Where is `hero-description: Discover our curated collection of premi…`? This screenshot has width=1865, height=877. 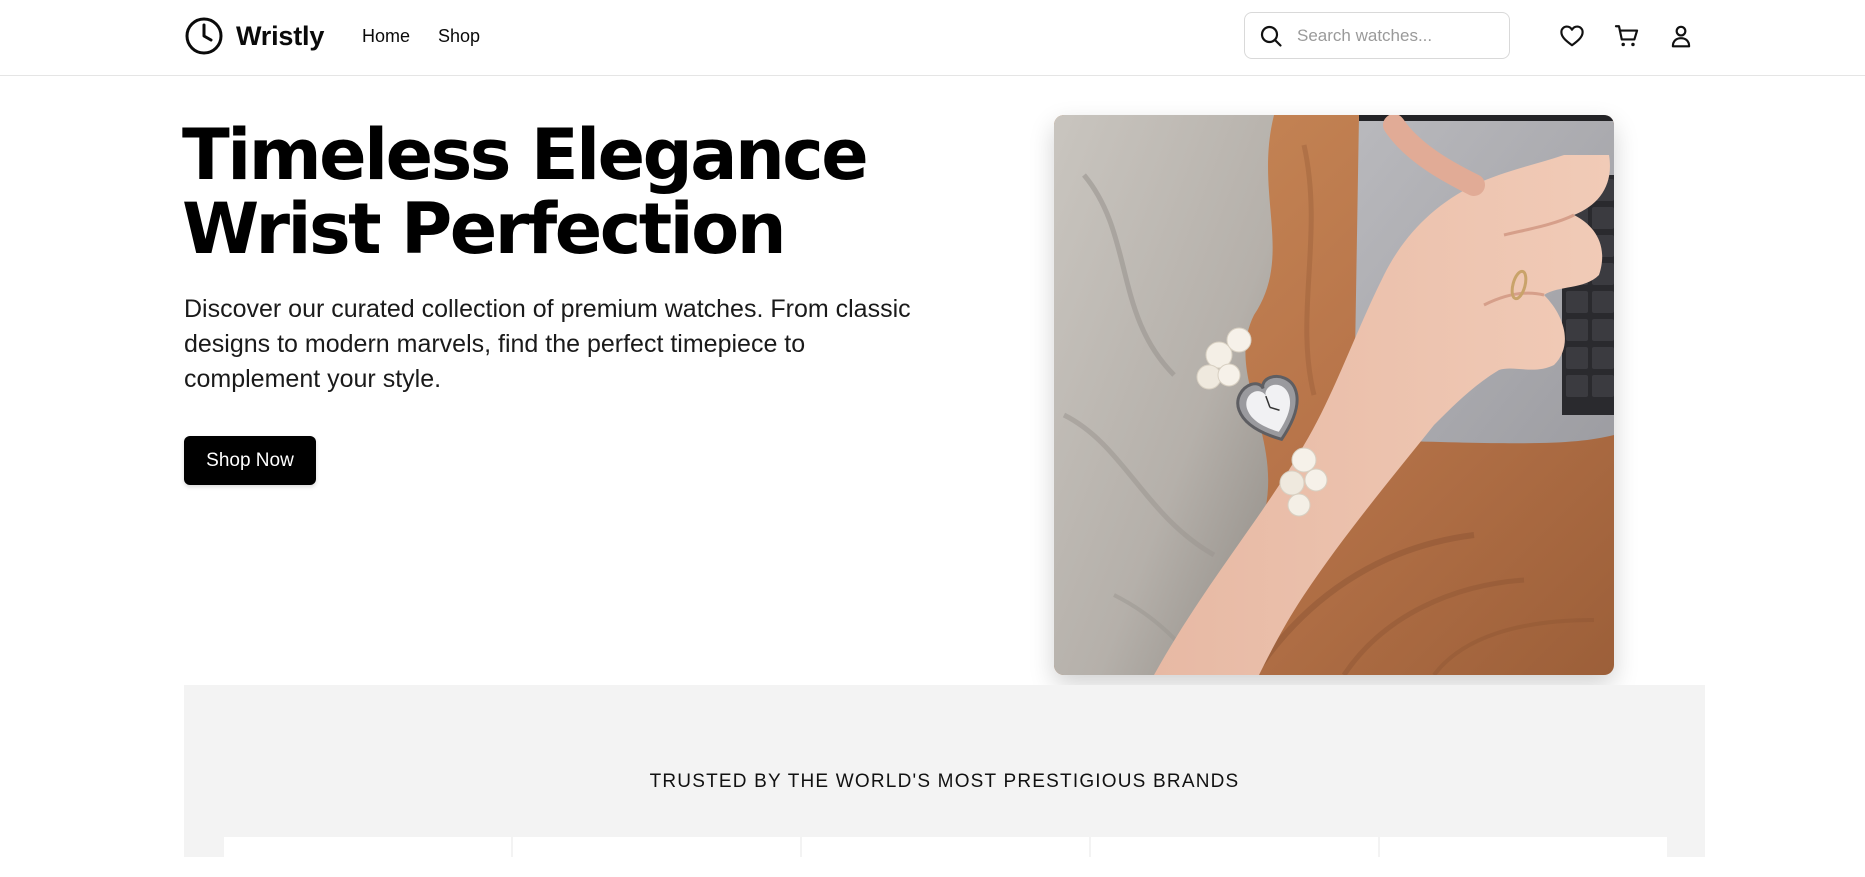
hero-description: Discover our curated collection of premi… is located at coordinates (547, 344).